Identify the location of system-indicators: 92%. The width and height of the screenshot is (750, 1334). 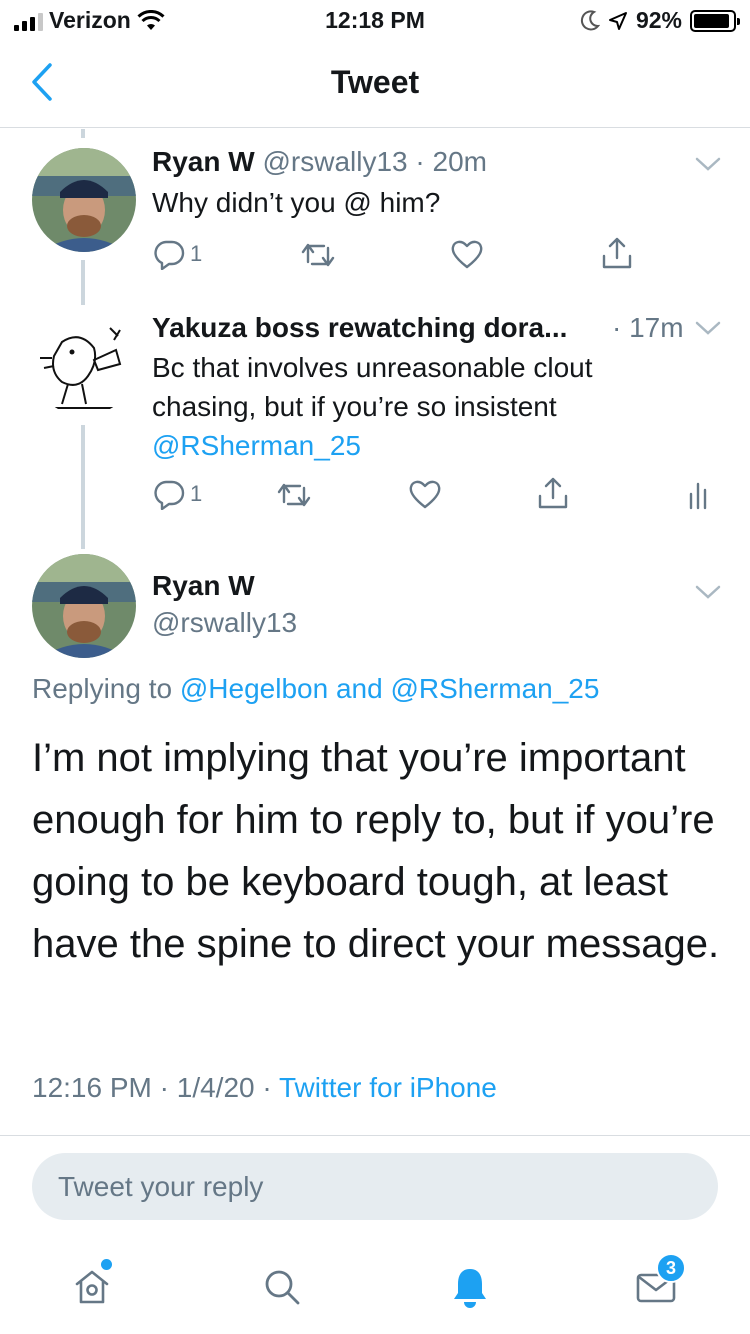
(660, 20).